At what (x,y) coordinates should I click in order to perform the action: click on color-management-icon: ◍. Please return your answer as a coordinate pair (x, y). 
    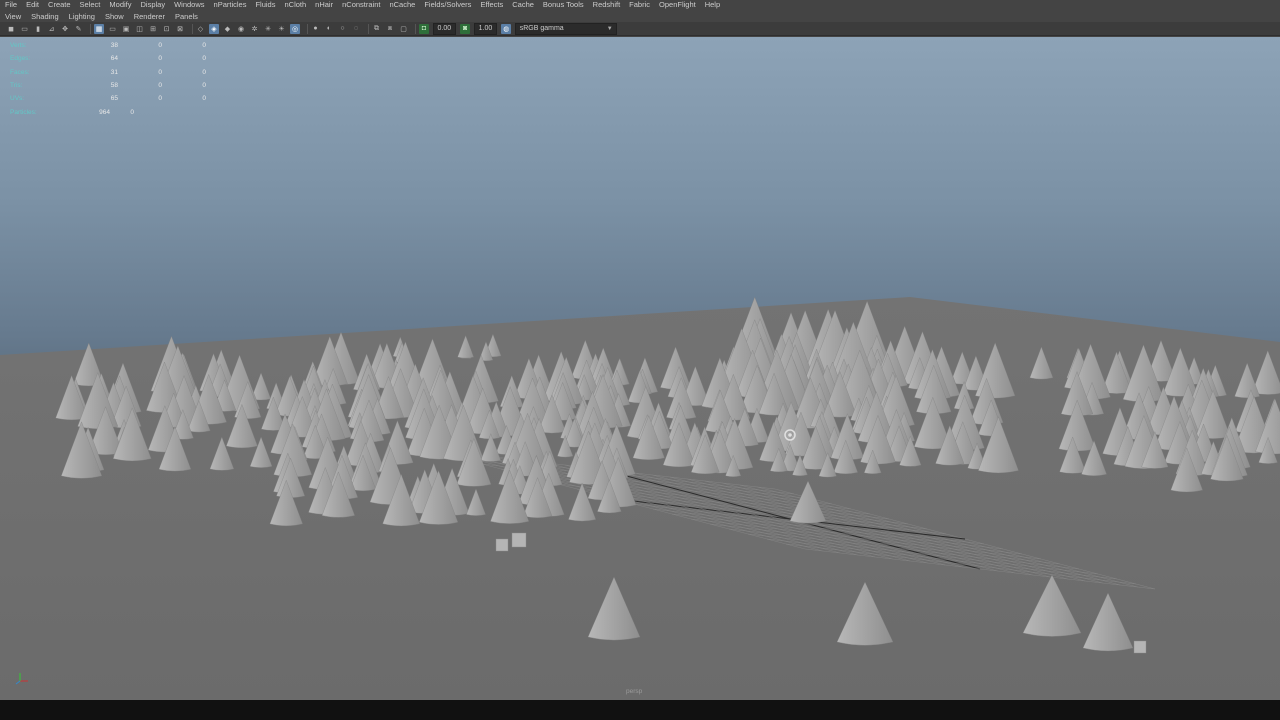
    Looking at the image, I should click on (506, 28).